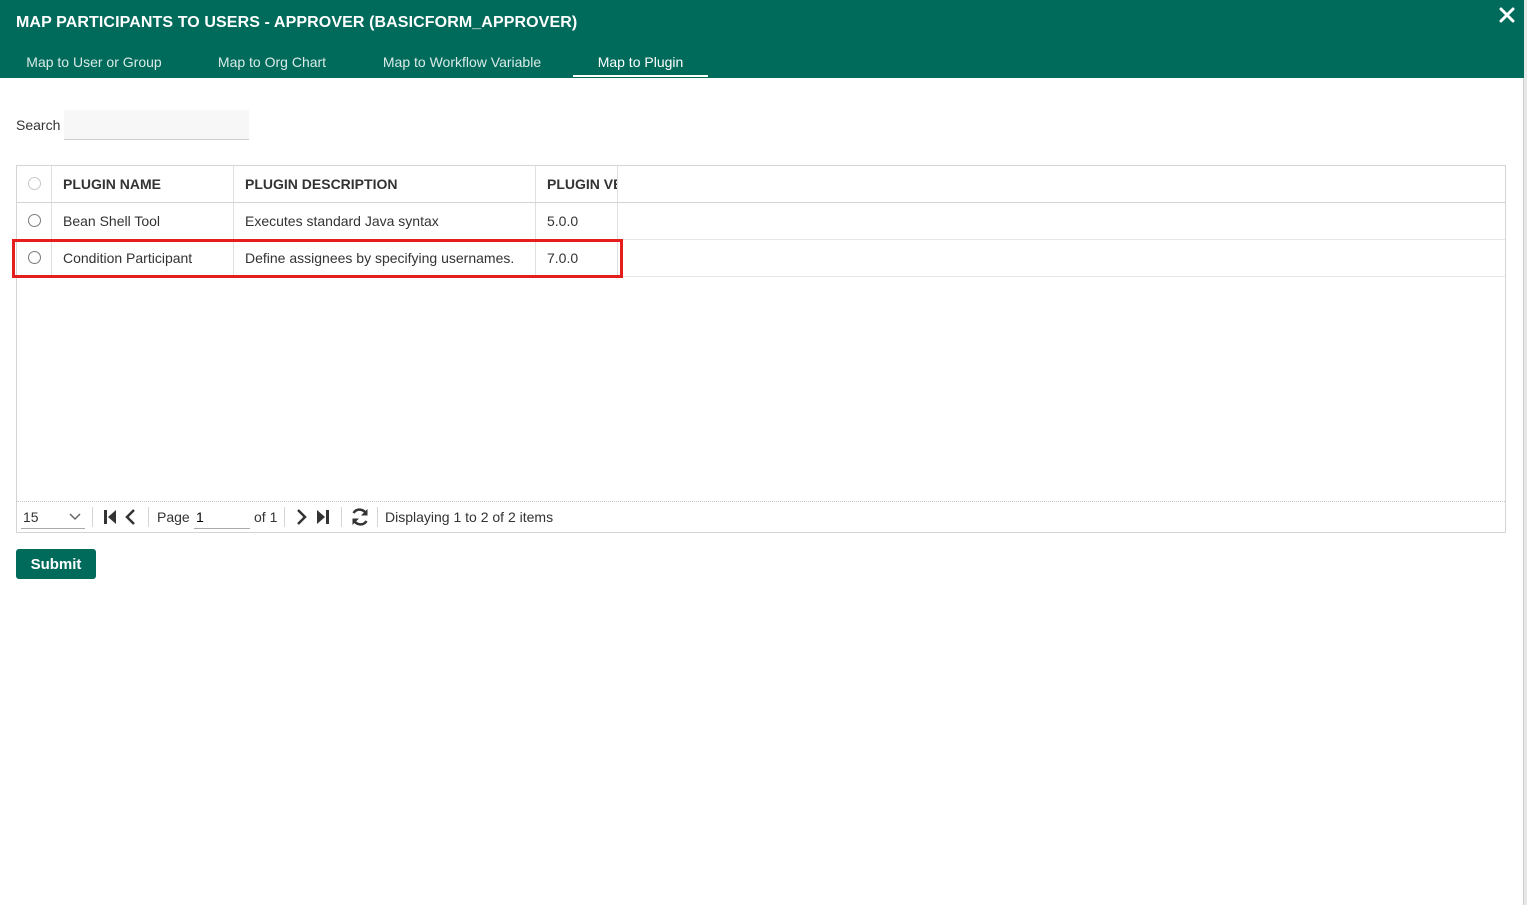 This screenshot has width=1527, height=905. I want to click on column-header-plugin-name: PLUGIN NAME, so click(143, 184).